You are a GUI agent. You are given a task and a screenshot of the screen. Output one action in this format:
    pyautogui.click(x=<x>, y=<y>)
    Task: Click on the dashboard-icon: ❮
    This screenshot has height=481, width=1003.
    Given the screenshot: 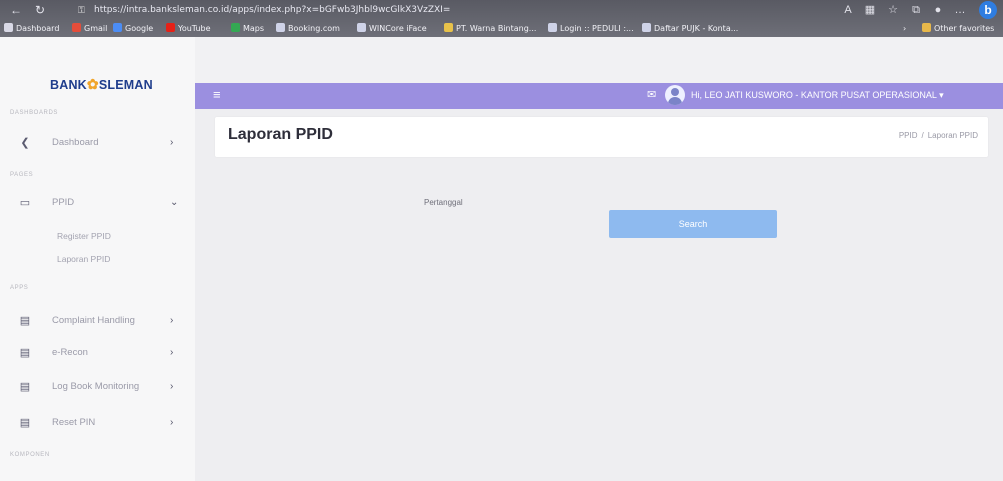 What is the action you would take?
    pyautogui.click(x=25, y=143)
    